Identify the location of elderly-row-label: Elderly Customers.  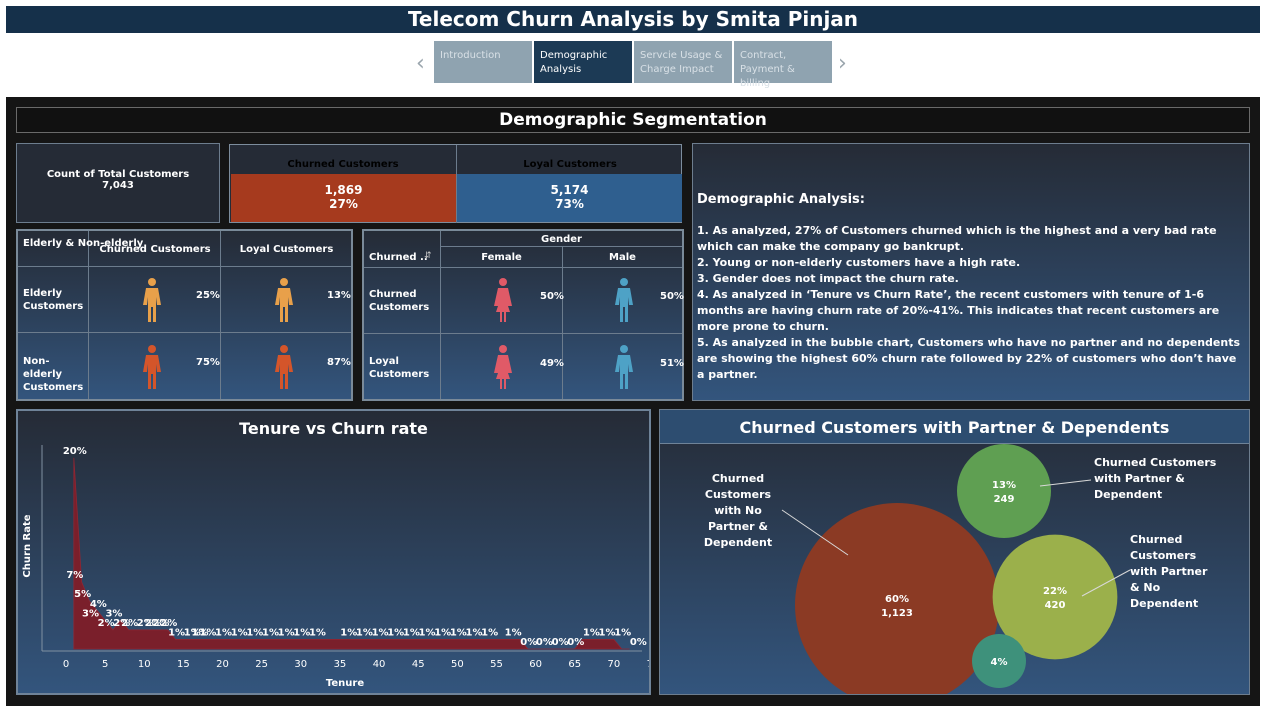
(53, 300).